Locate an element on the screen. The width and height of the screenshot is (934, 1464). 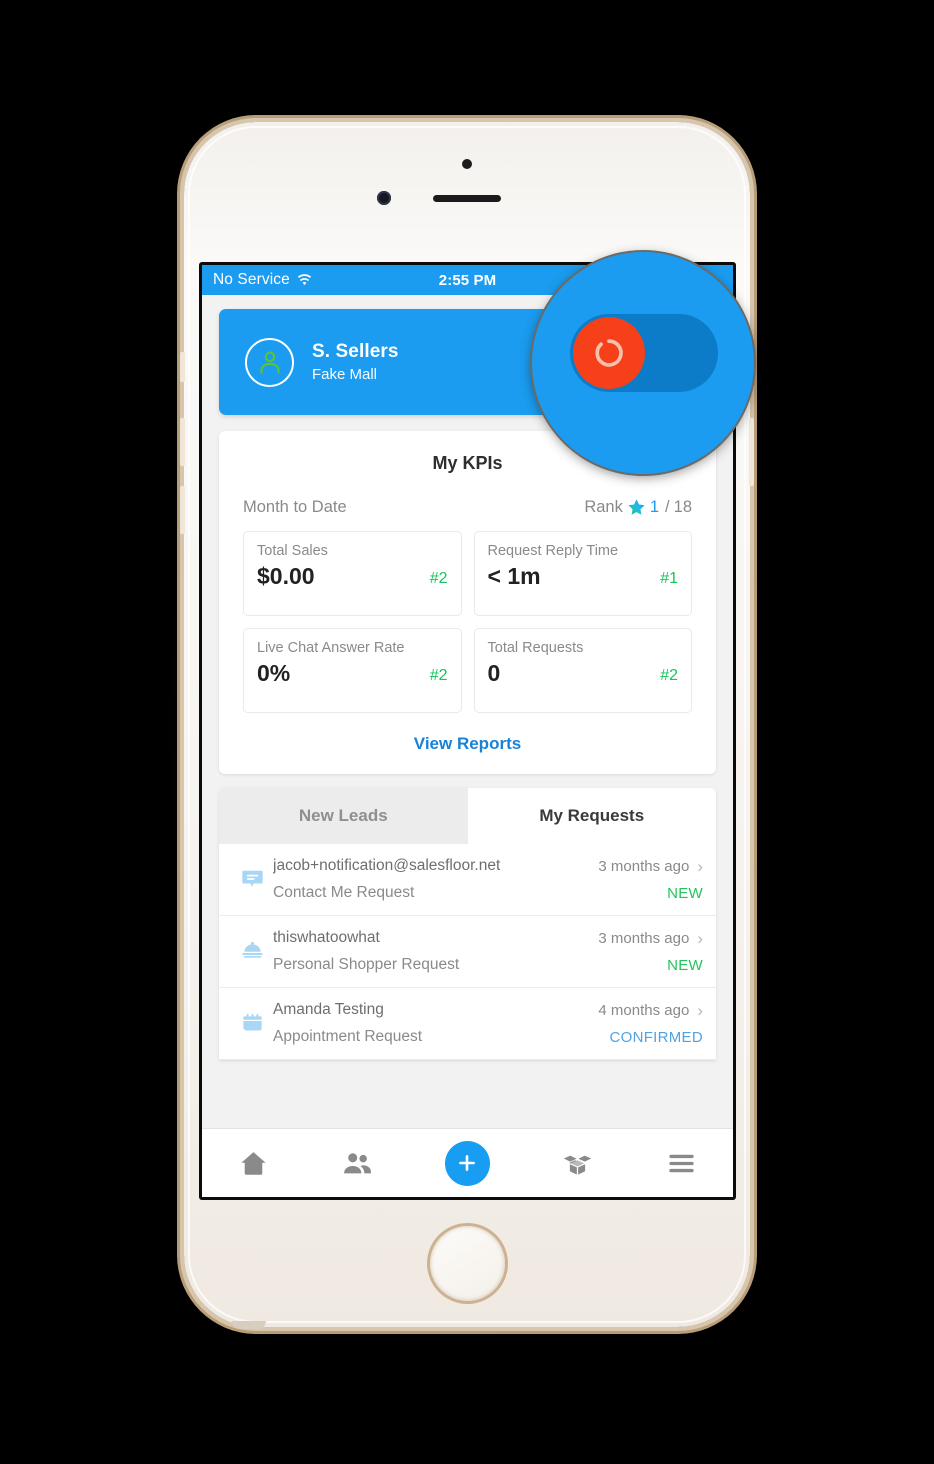
home-button is located at coordinates (467, 1263).